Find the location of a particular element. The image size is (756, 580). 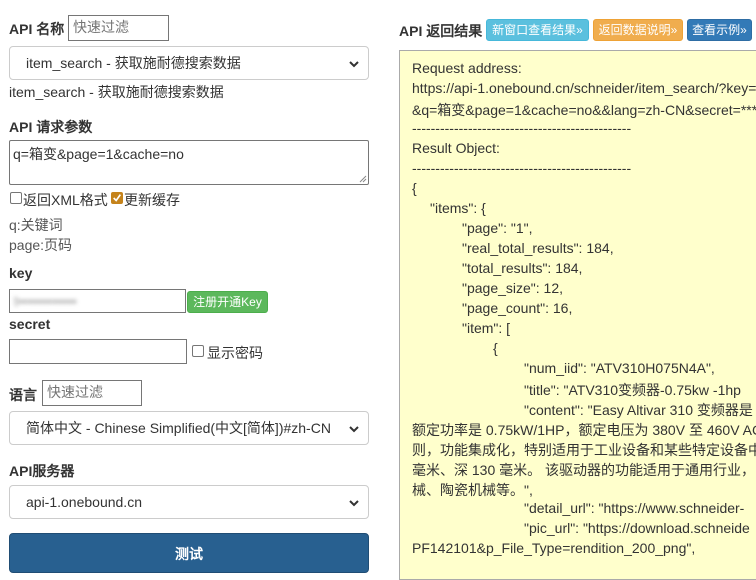

lang-select: 简体中文 - Chinese Simplified(中文[简体])#zh-CN is located at coordinates (189, 428).